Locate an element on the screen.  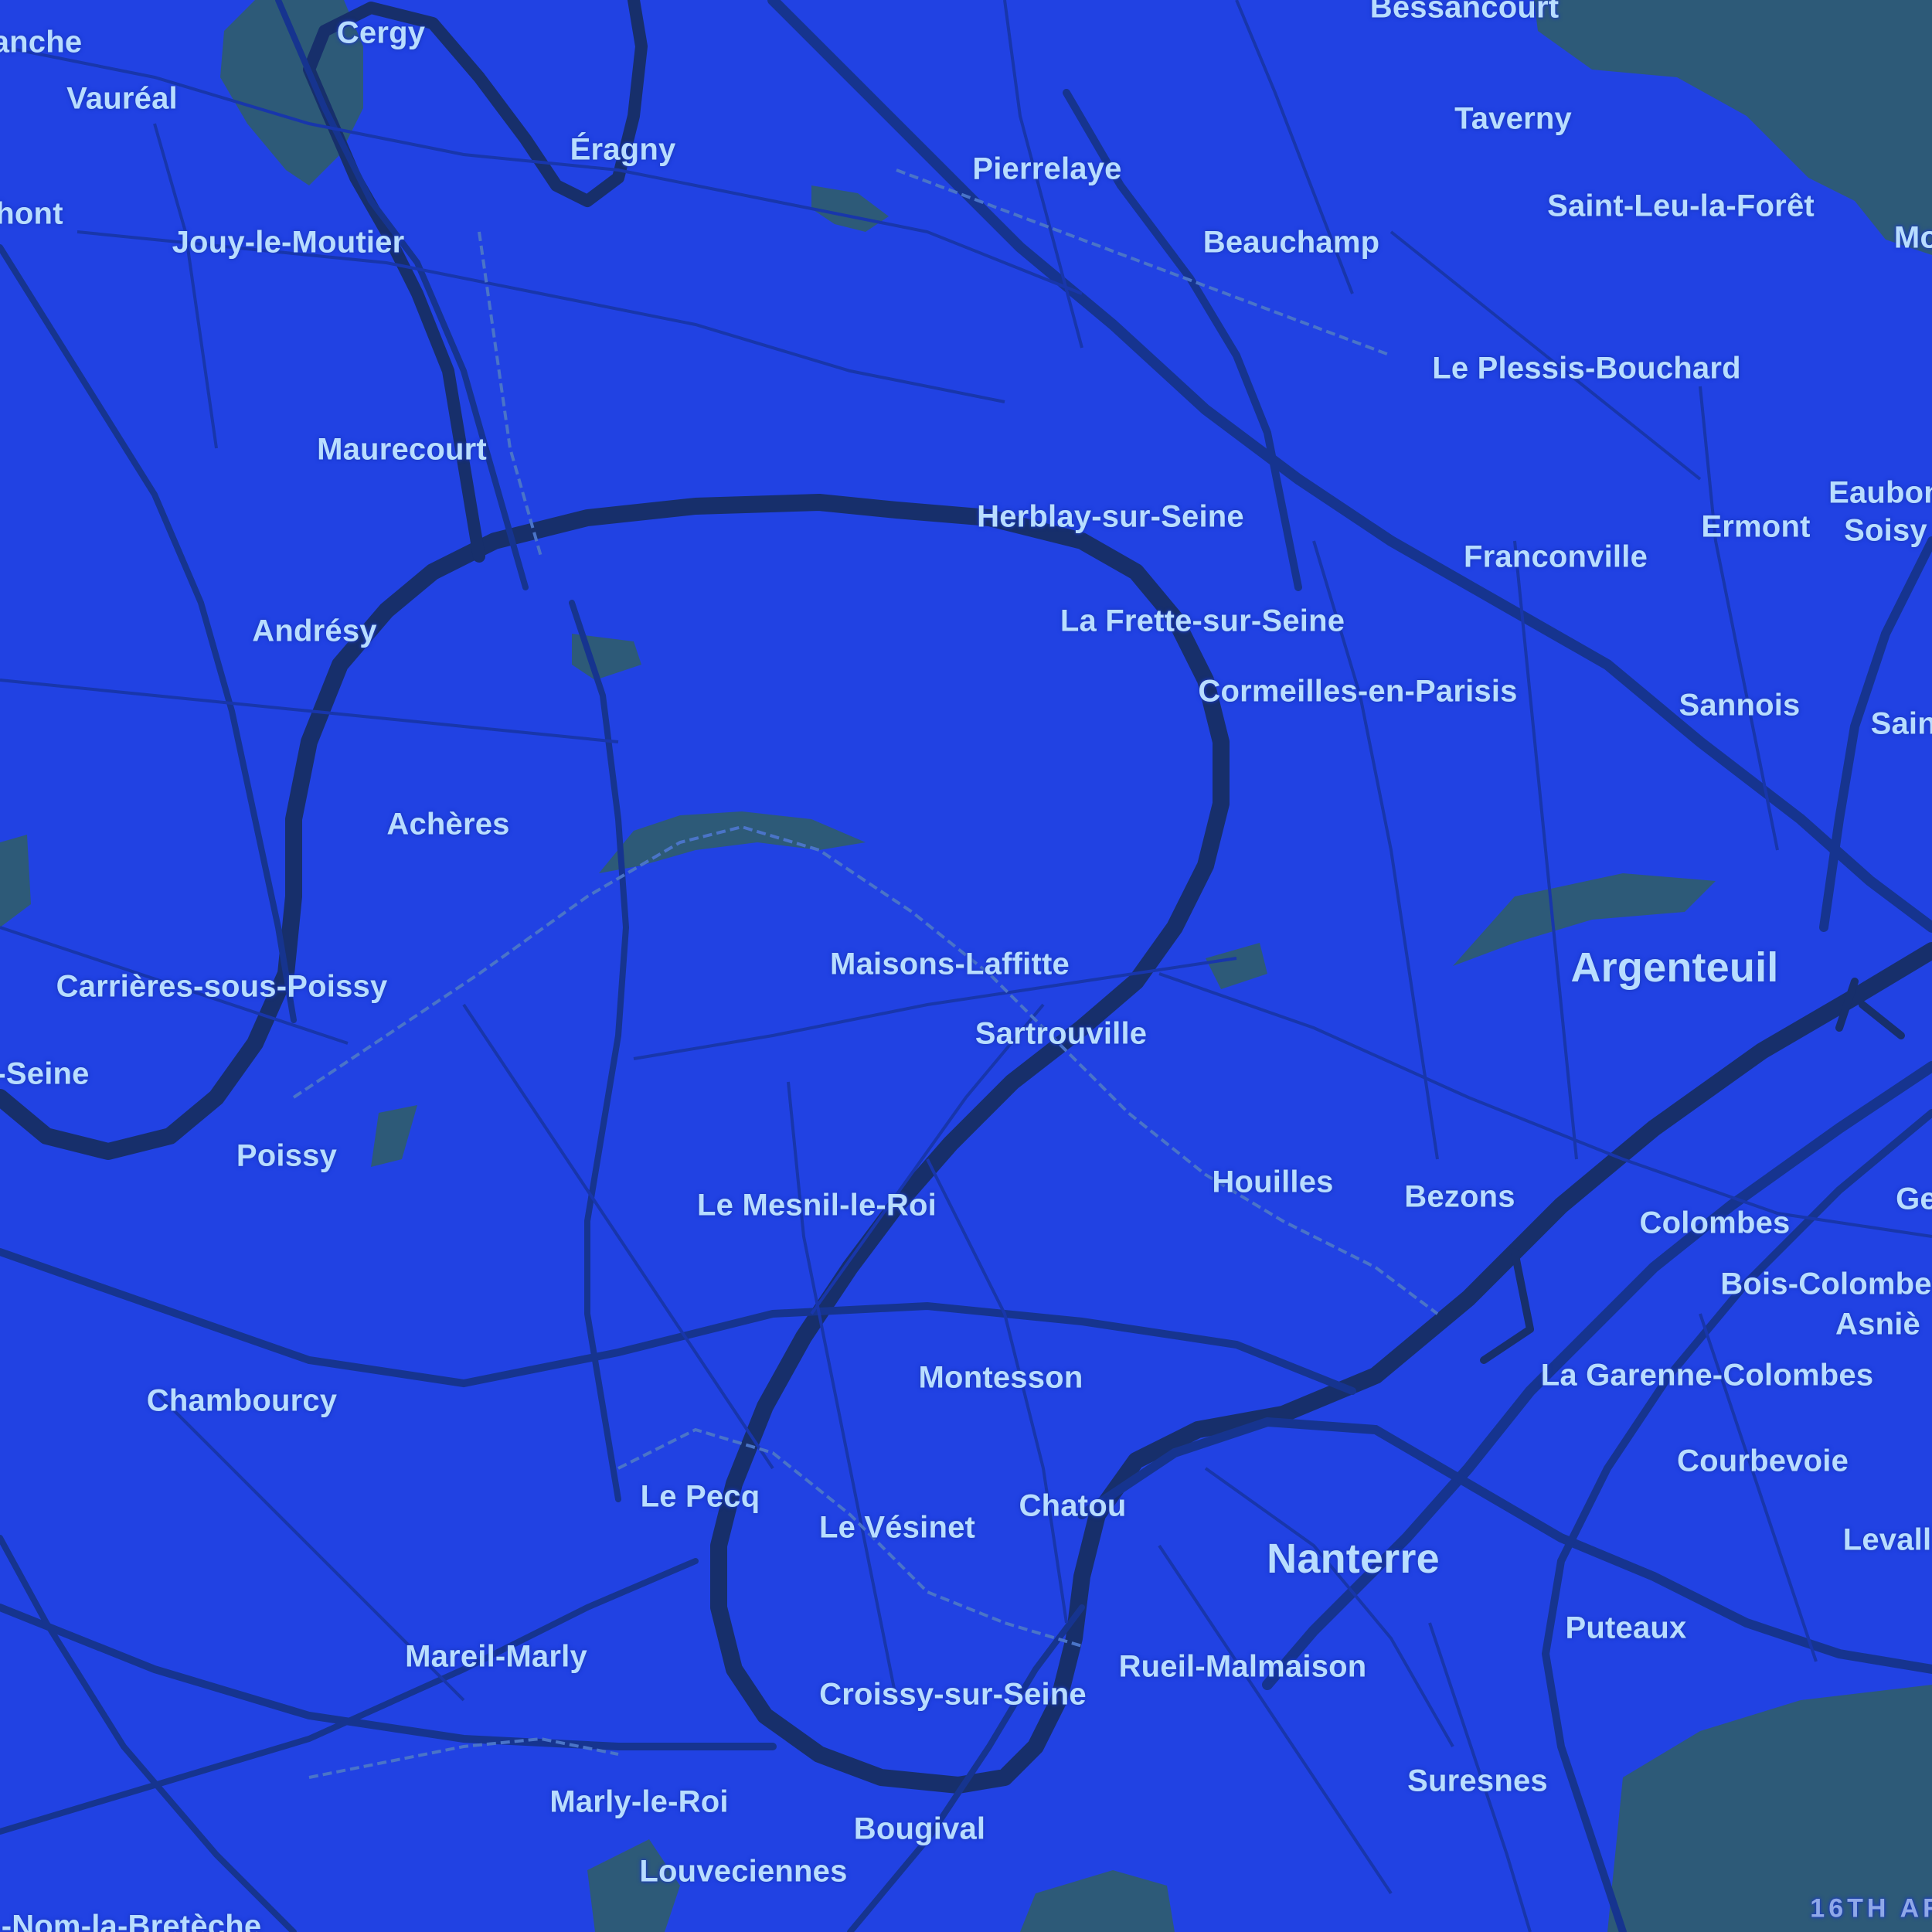
rn-west is located at coordinates (148, 634).